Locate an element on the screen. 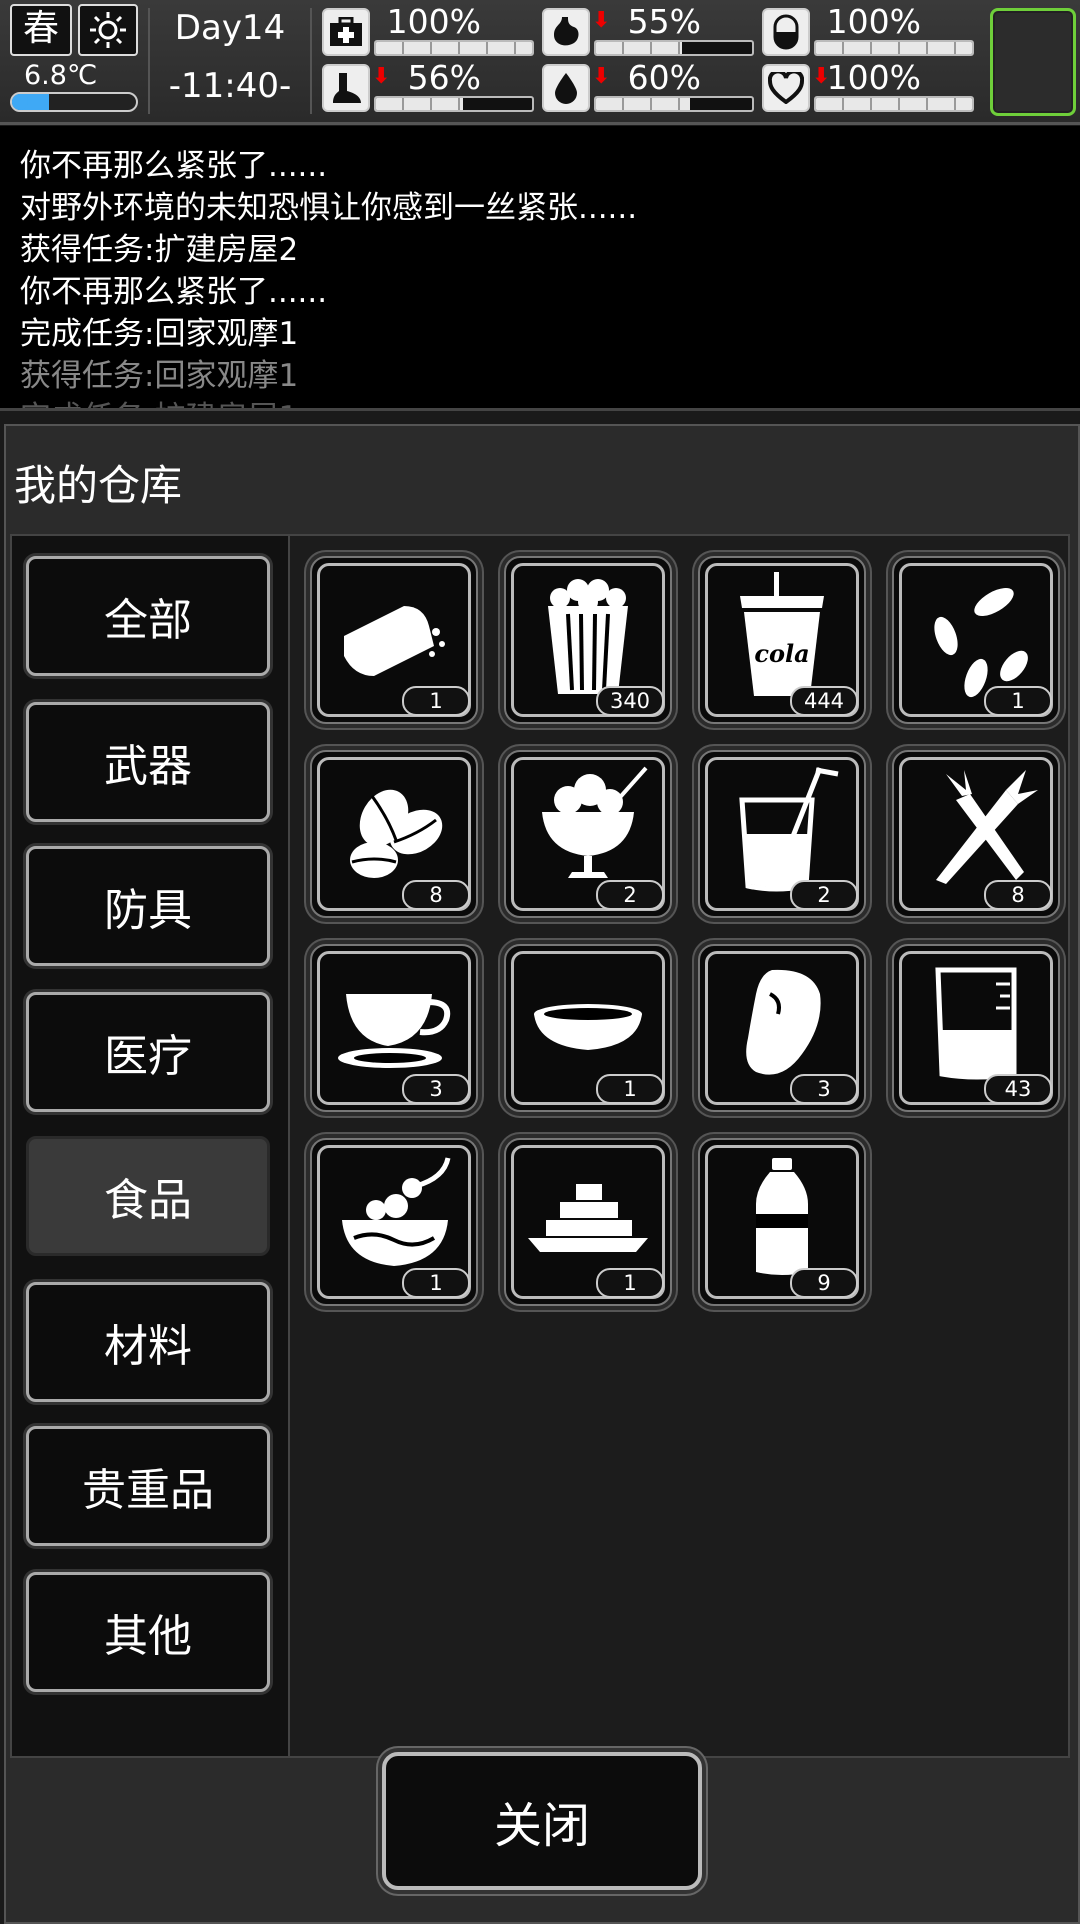  item-slot: 9 is located at coordinates (782, 1222).